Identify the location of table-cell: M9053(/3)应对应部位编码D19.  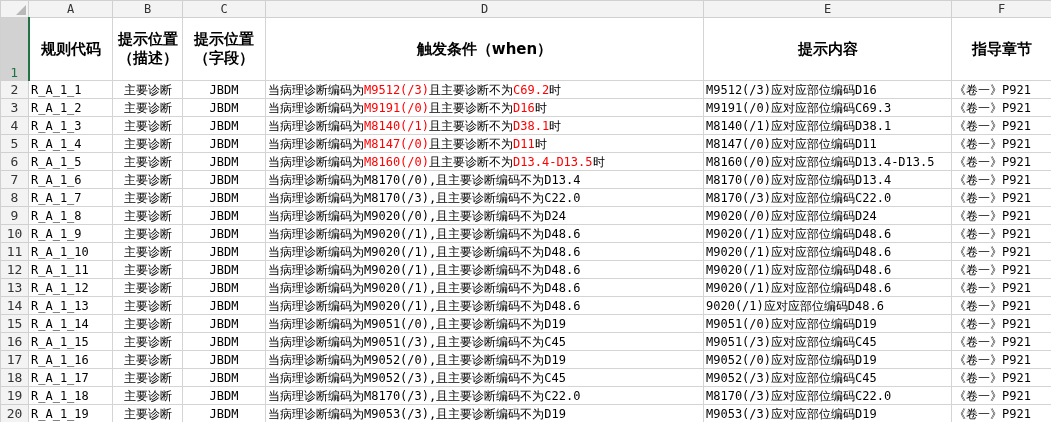
(827, 413).